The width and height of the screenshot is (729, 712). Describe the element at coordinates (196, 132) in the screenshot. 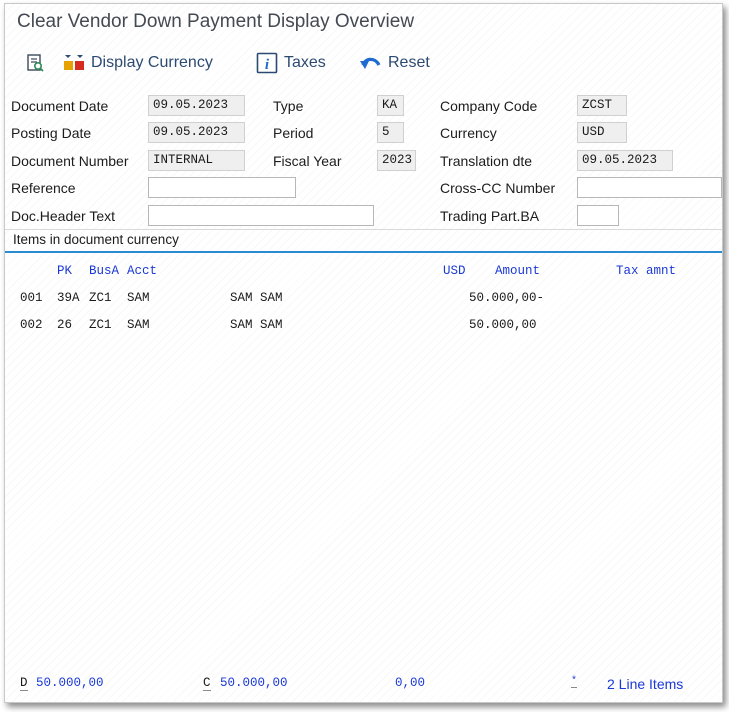

I see `posting-date-field: 09.05.2023` at that location.